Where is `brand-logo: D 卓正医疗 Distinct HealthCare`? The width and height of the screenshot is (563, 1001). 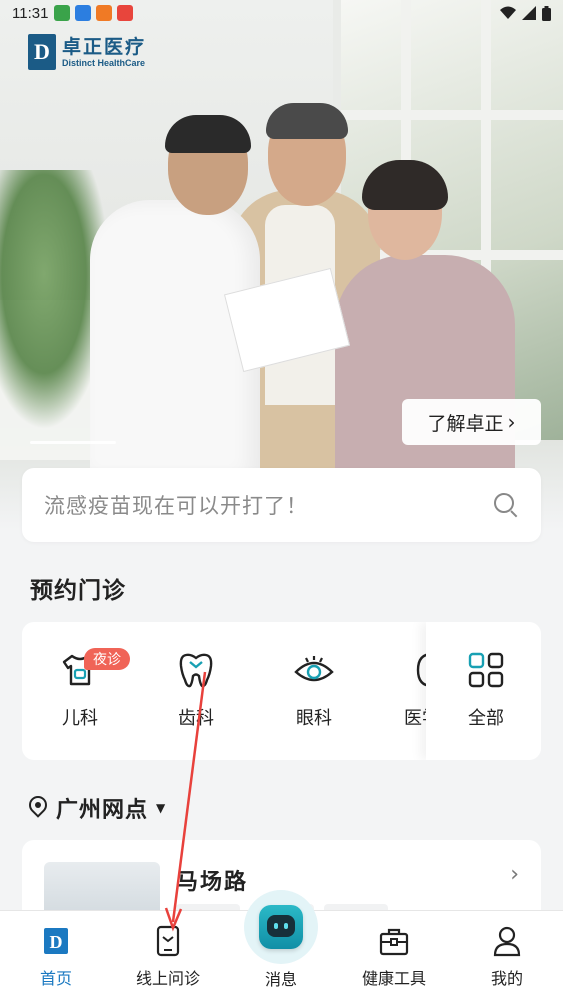
brand-logo: D 卓正医疗 Distinct HealthCare is located at coordinates (87, 52).